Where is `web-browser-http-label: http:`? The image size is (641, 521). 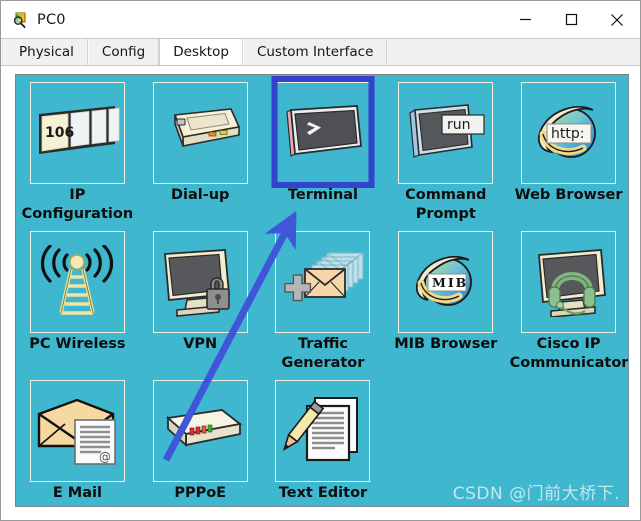
web-browser-http-label: http: is located at coordinates (567, 134).